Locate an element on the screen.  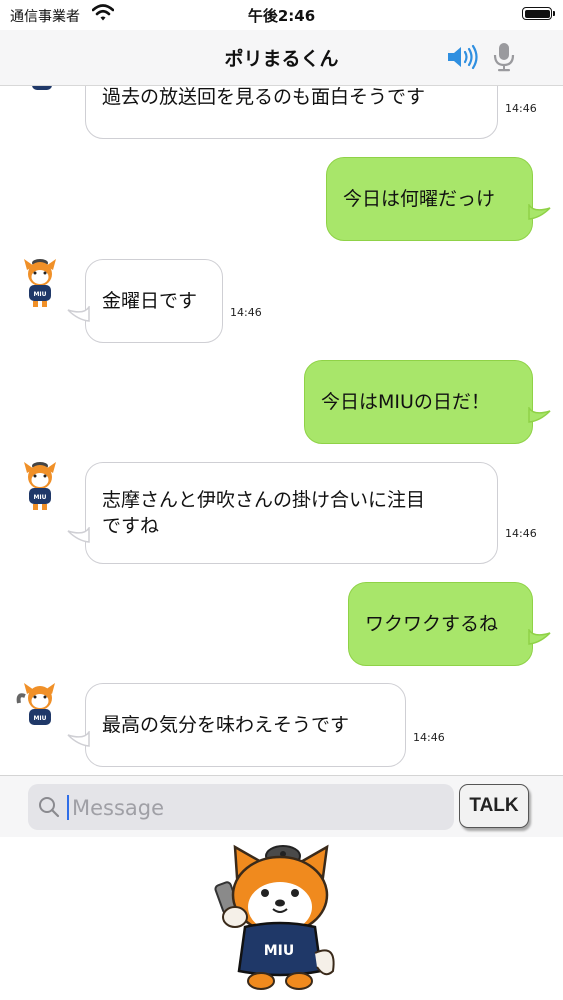
message-text: 金曜日です is located at coordinates (150, 301).